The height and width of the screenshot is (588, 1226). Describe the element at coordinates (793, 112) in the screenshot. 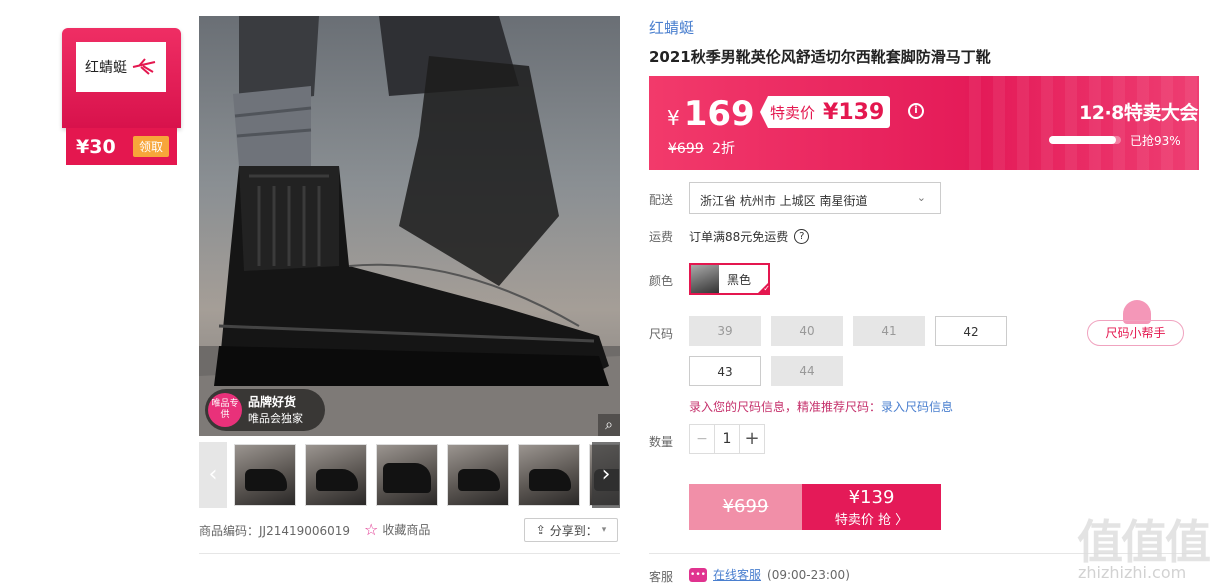

I see `special-price-label: 特卖价` at that location.